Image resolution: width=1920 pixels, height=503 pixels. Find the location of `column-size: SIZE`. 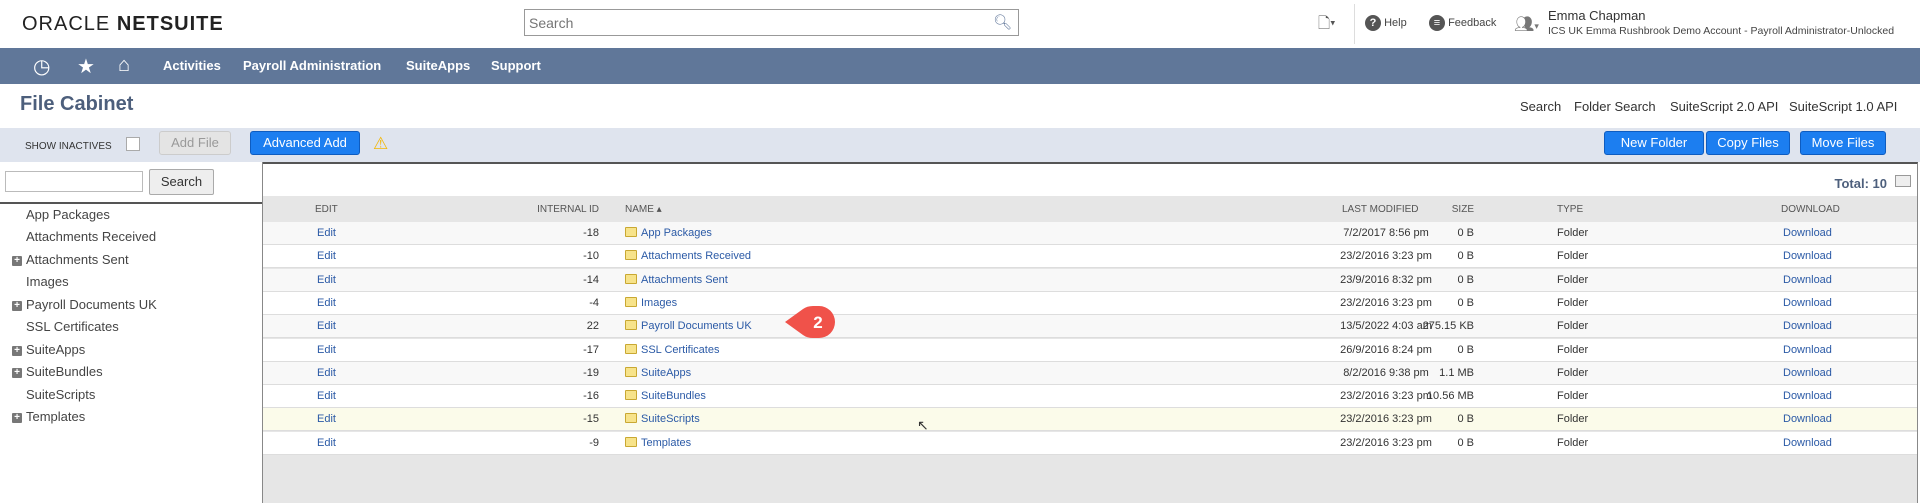

column-size: SIZE is located at coordinates (1463, 209).